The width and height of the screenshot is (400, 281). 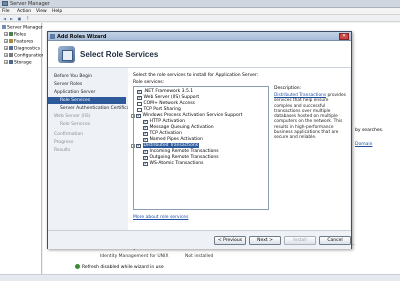 I want to click on role-services-icon, so click(x=66, y=54).